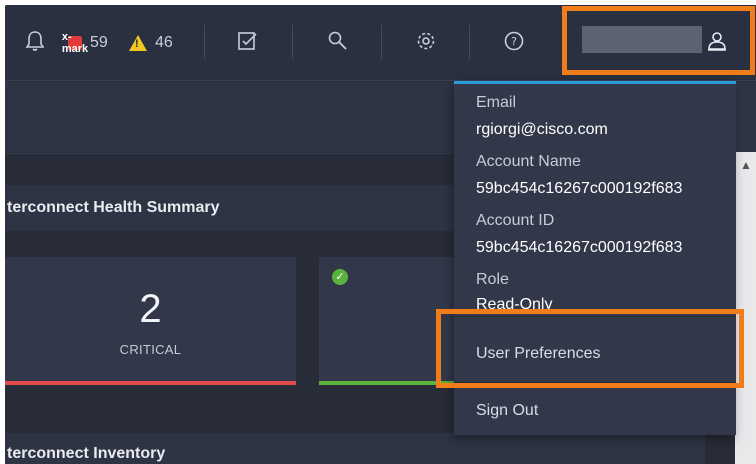 The width and height of the screenshot is (756, 464). What do you see at coordinates (658, 40) in the screenshot?
I see `user-button-highlight` at bounding box center [658, 40].